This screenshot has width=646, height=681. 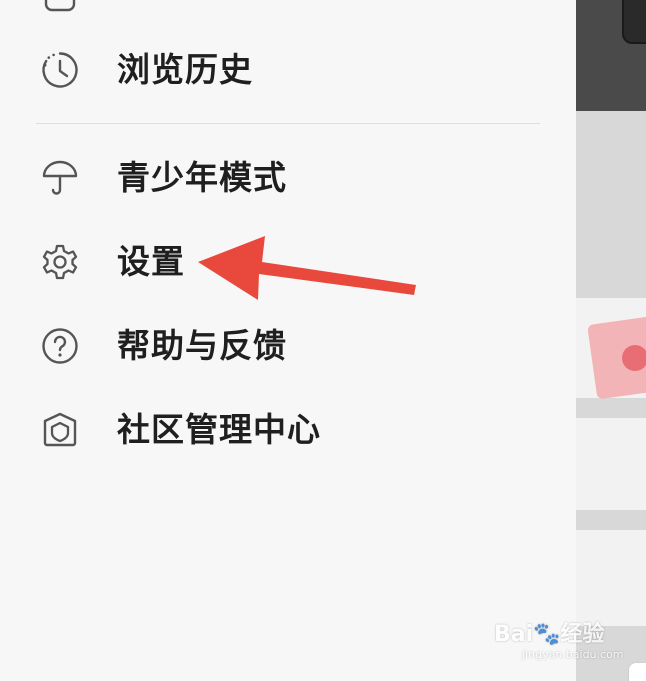 I want to click on clipped-item-icon, so click(x=60, y=6).